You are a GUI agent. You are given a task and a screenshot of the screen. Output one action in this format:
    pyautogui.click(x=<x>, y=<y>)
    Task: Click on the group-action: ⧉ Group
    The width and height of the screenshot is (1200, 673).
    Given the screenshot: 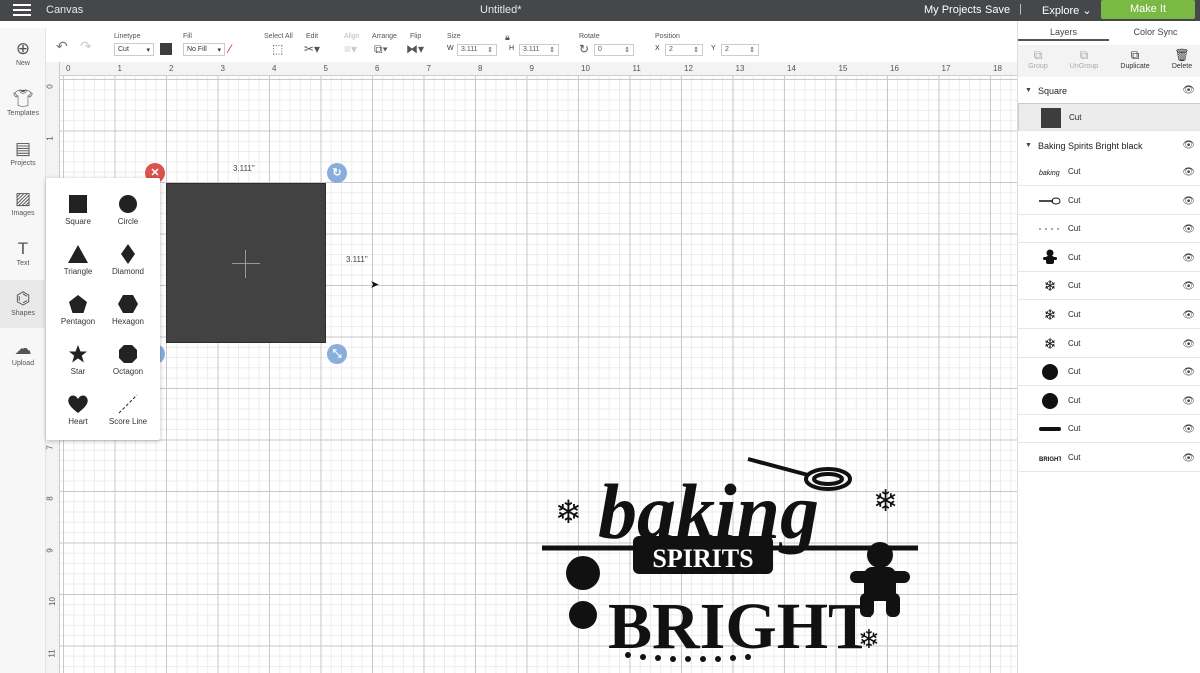 What is the action you would take?
    pyautogui.click(x=1038, y=59)
    